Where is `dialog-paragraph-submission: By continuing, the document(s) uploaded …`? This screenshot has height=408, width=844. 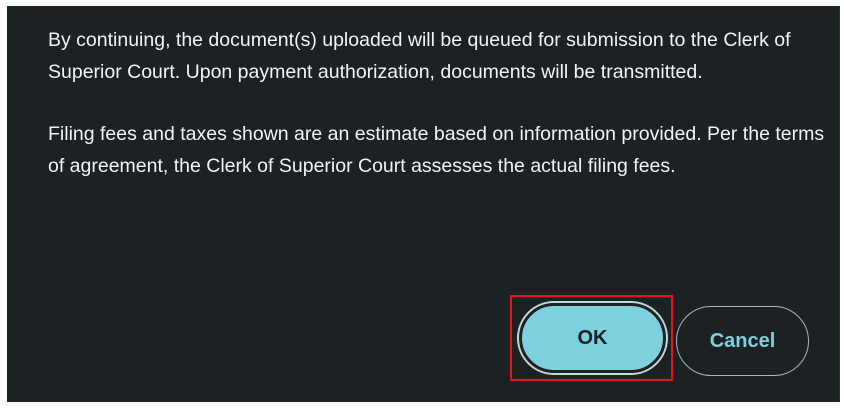
dialog-paragraph-submission: By continuing, the document(s) uploaded … is located at coordinates (419, 56).